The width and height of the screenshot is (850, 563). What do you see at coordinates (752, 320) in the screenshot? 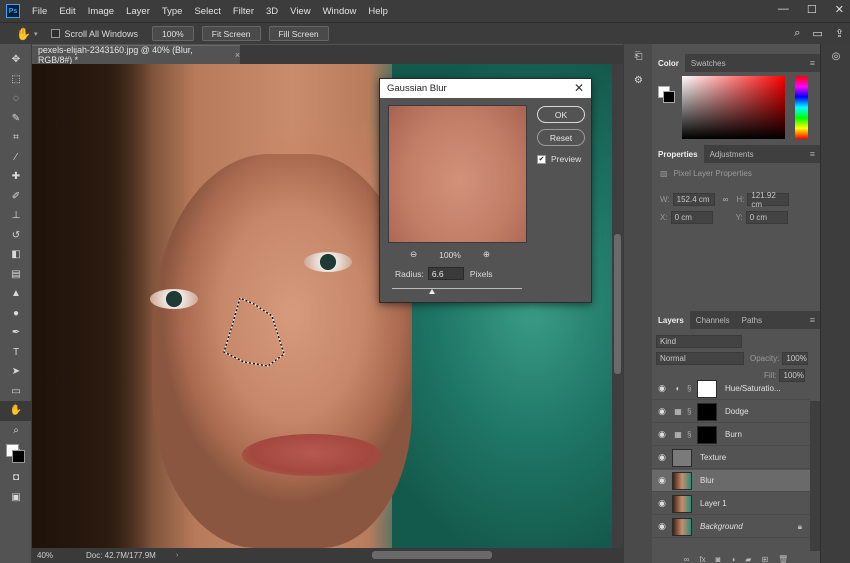
I see `tab-paths: Paths` at bounding box center [752, 320].